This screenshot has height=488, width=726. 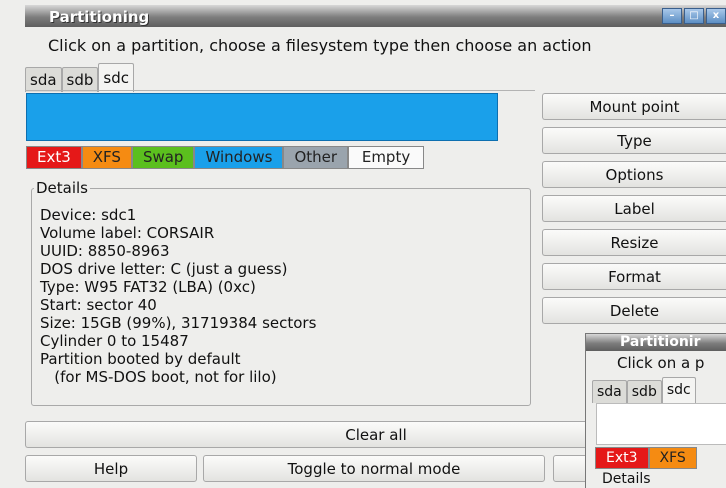 What do you see at coordinates (98, 305) in the screenshot?
I see `detail-start: Start: sector 40` at bounding box center [98, 305].